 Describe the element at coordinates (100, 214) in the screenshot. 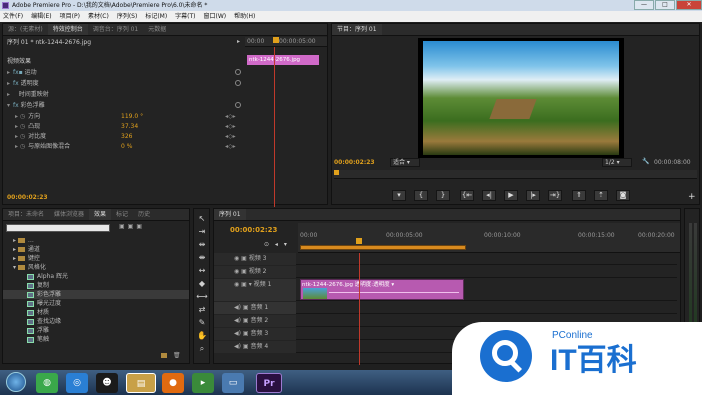

I see `tab-effects: 效果` at that location.